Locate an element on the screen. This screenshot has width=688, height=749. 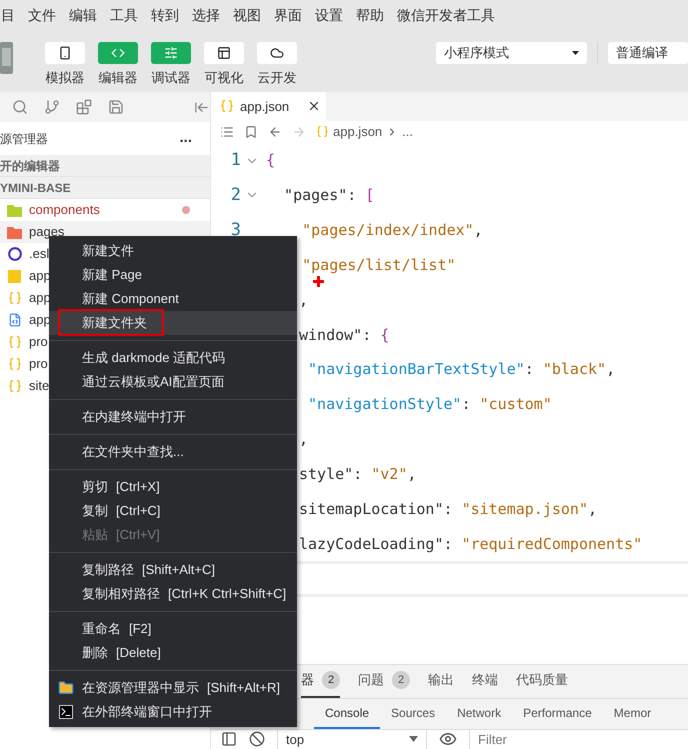
code-line: "pages": [ is located at coordinates (328, 195).